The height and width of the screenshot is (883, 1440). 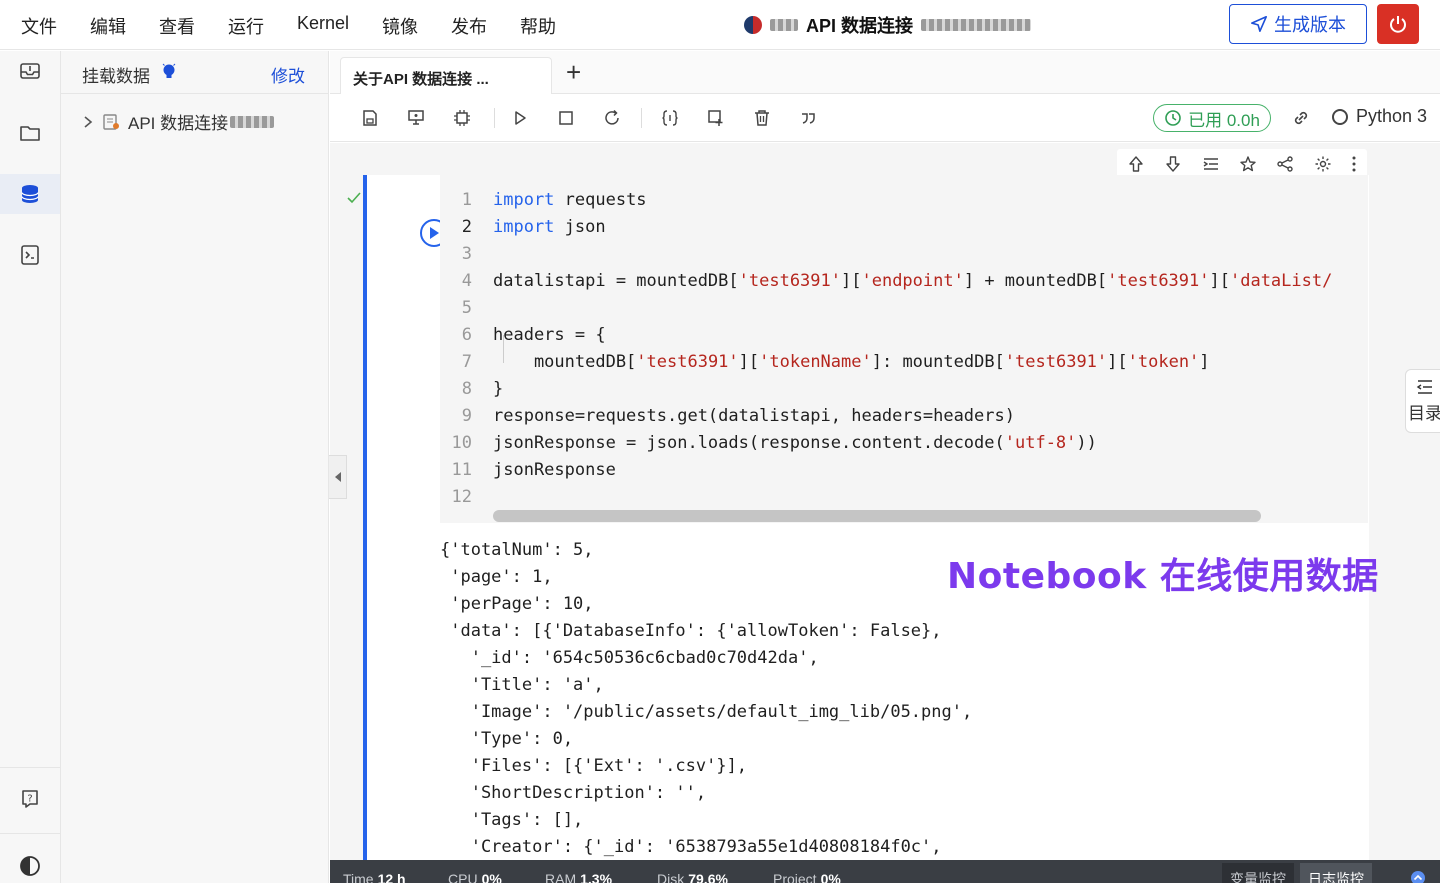 I want to click on code-text: }, so click(x=498, y=389).